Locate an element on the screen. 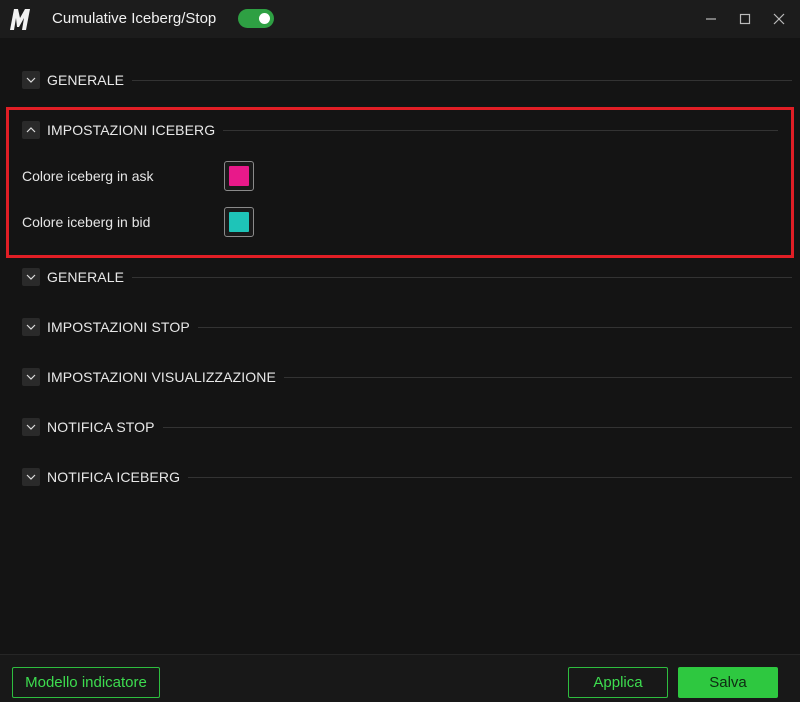 This screenshot has height=702, width=800. section-label: IMPOSTAZIONI VISUALIZZAZIONE is located at coordinates (161, 377).